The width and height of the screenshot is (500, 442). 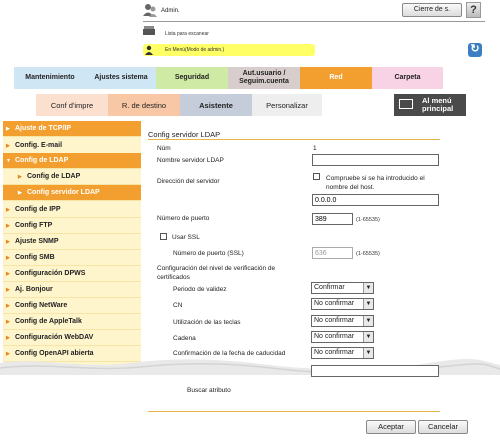 I want to click on port-range-hint: (1-65535), so click(x=368, y=220).